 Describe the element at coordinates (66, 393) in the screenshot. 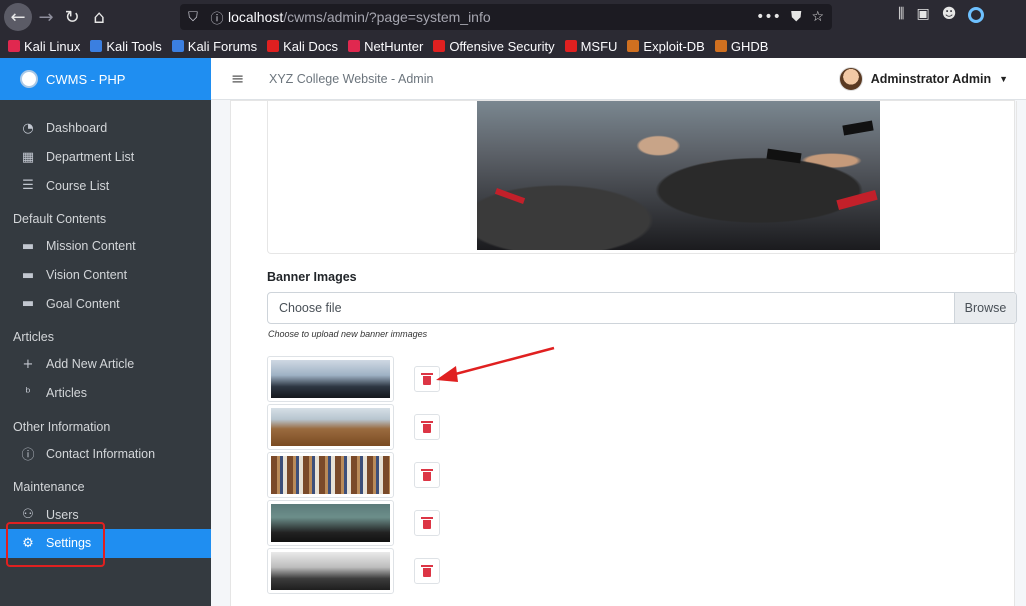

I see `sidebar-item-label: Articles` at that location.